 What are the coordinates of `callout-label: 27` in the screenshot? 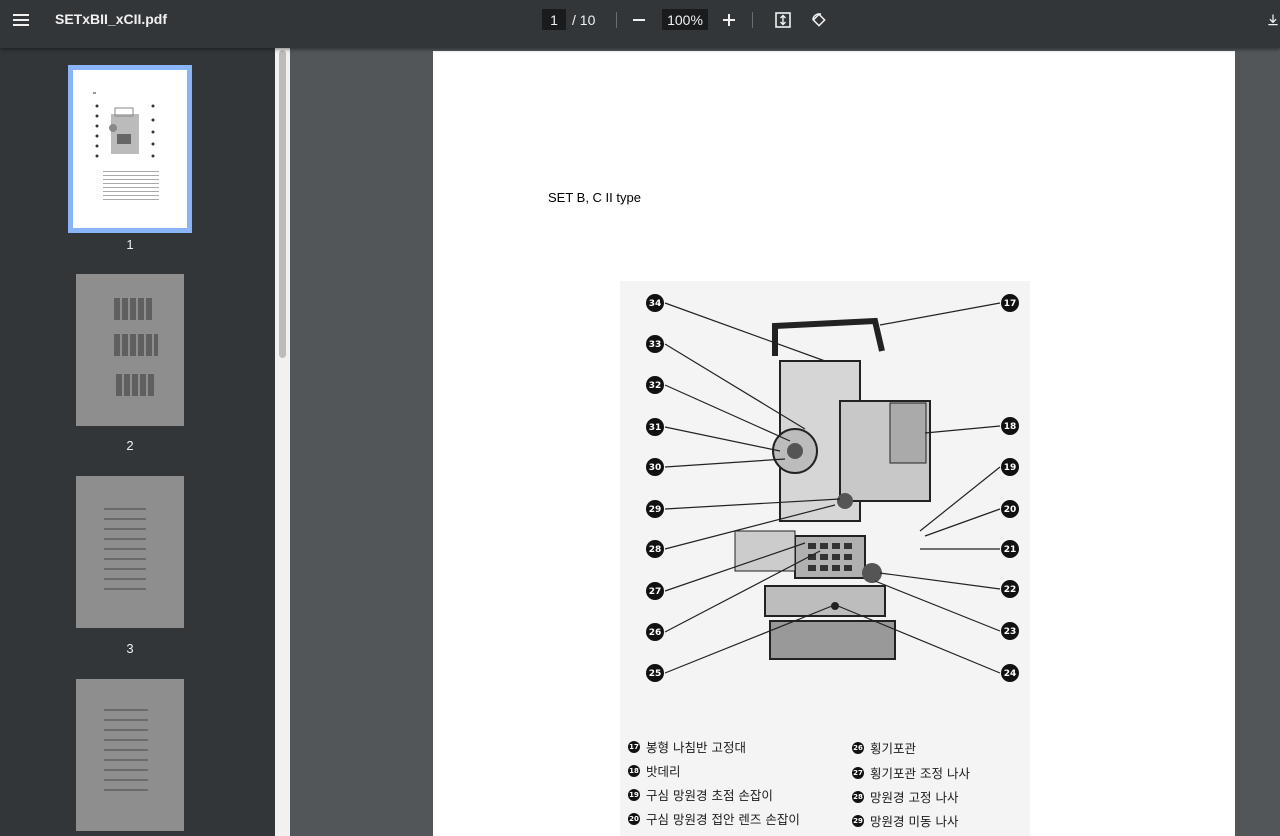 It's located at (655, 592).